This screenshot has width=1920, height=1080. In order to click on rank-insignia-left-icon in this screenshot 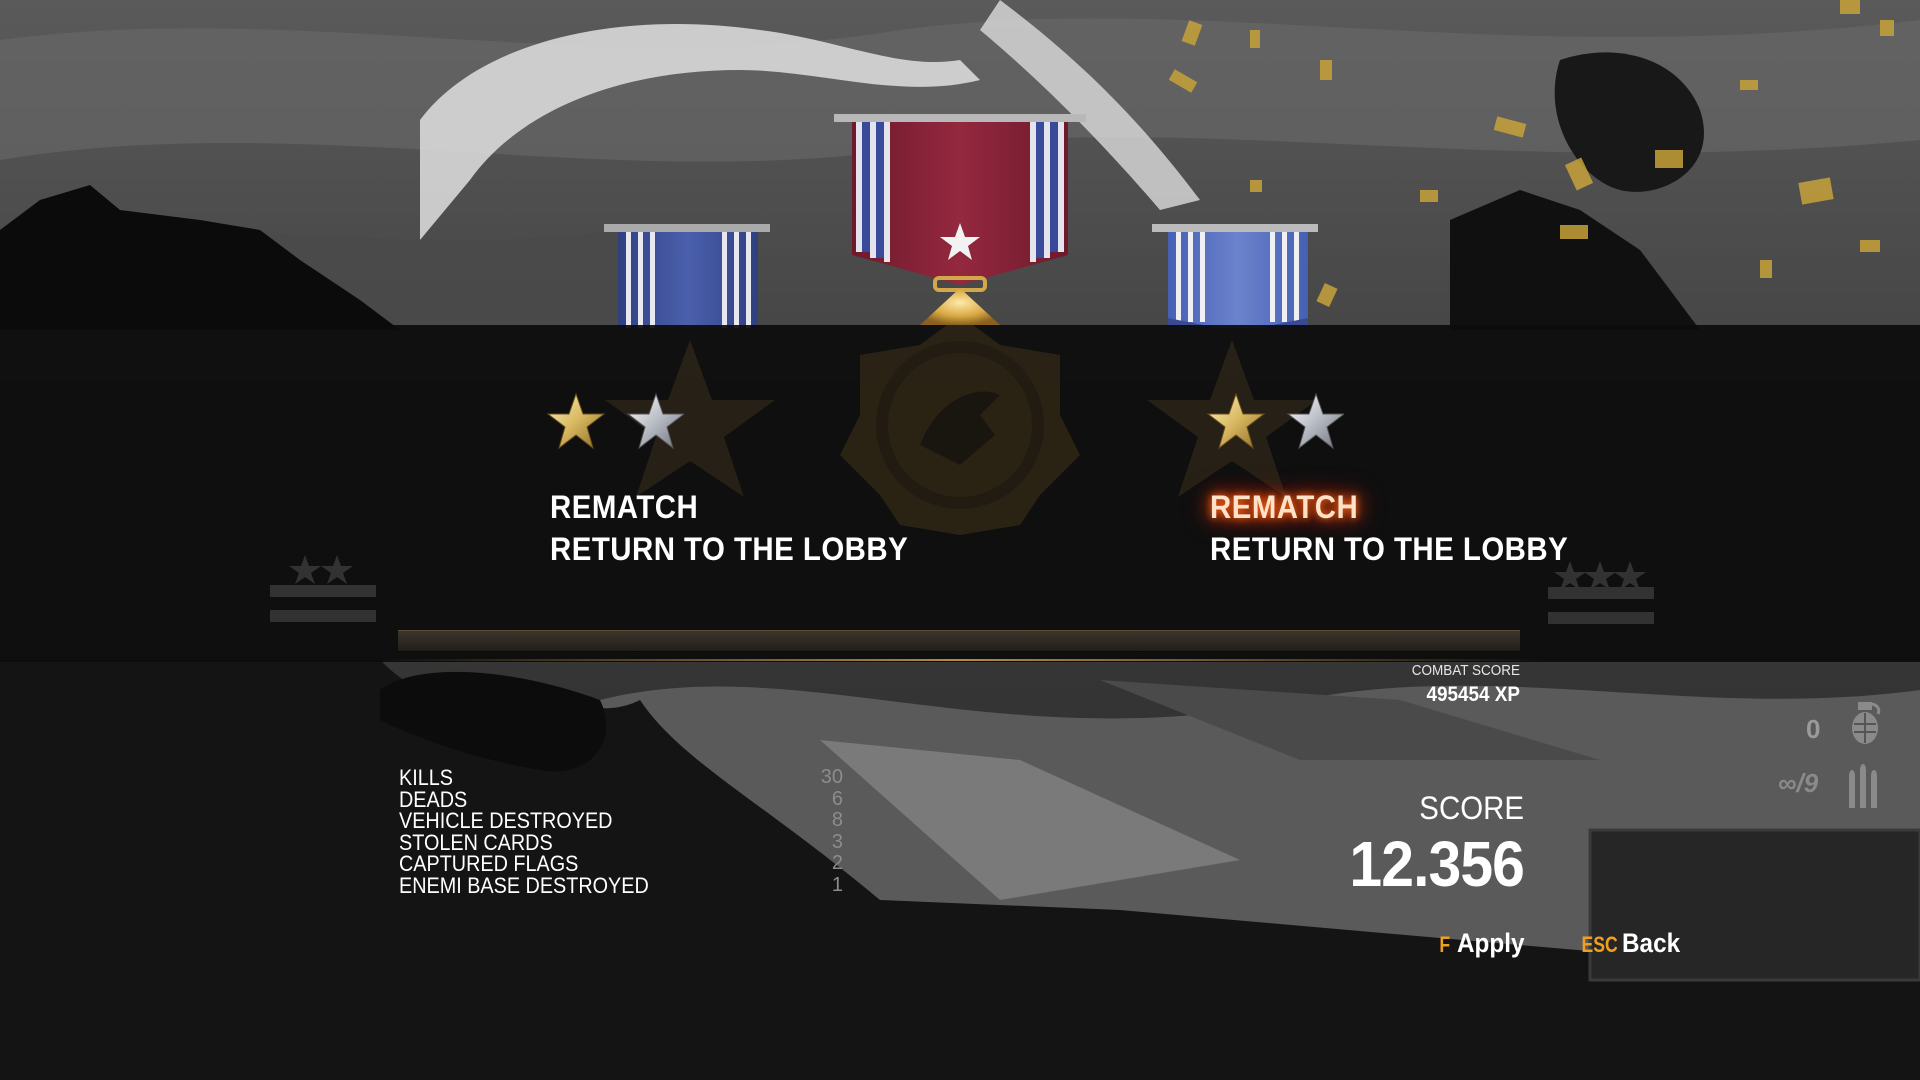, I will do `click(323, 588)`.